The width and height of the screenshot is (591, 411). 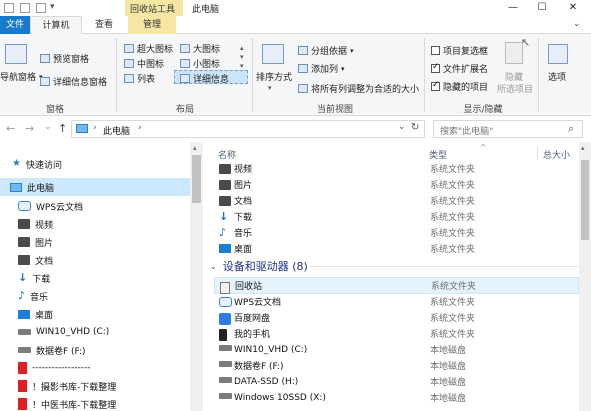 I want to click on add-columns-button: 添加列 ▾, so click(x=321, y=68).